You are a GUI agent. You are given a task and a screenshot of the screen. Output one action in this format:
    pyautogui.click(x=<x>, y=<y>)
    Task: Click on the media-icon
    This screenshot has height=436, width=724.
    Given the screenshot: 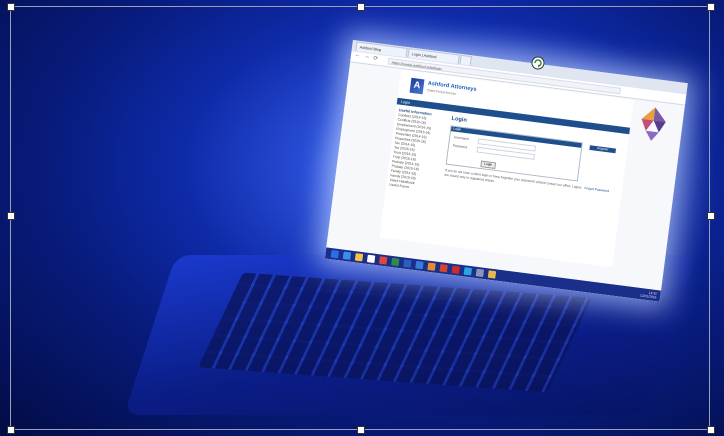 What is the action you would take?
    pyautogui.click(x=431, y=266)
    